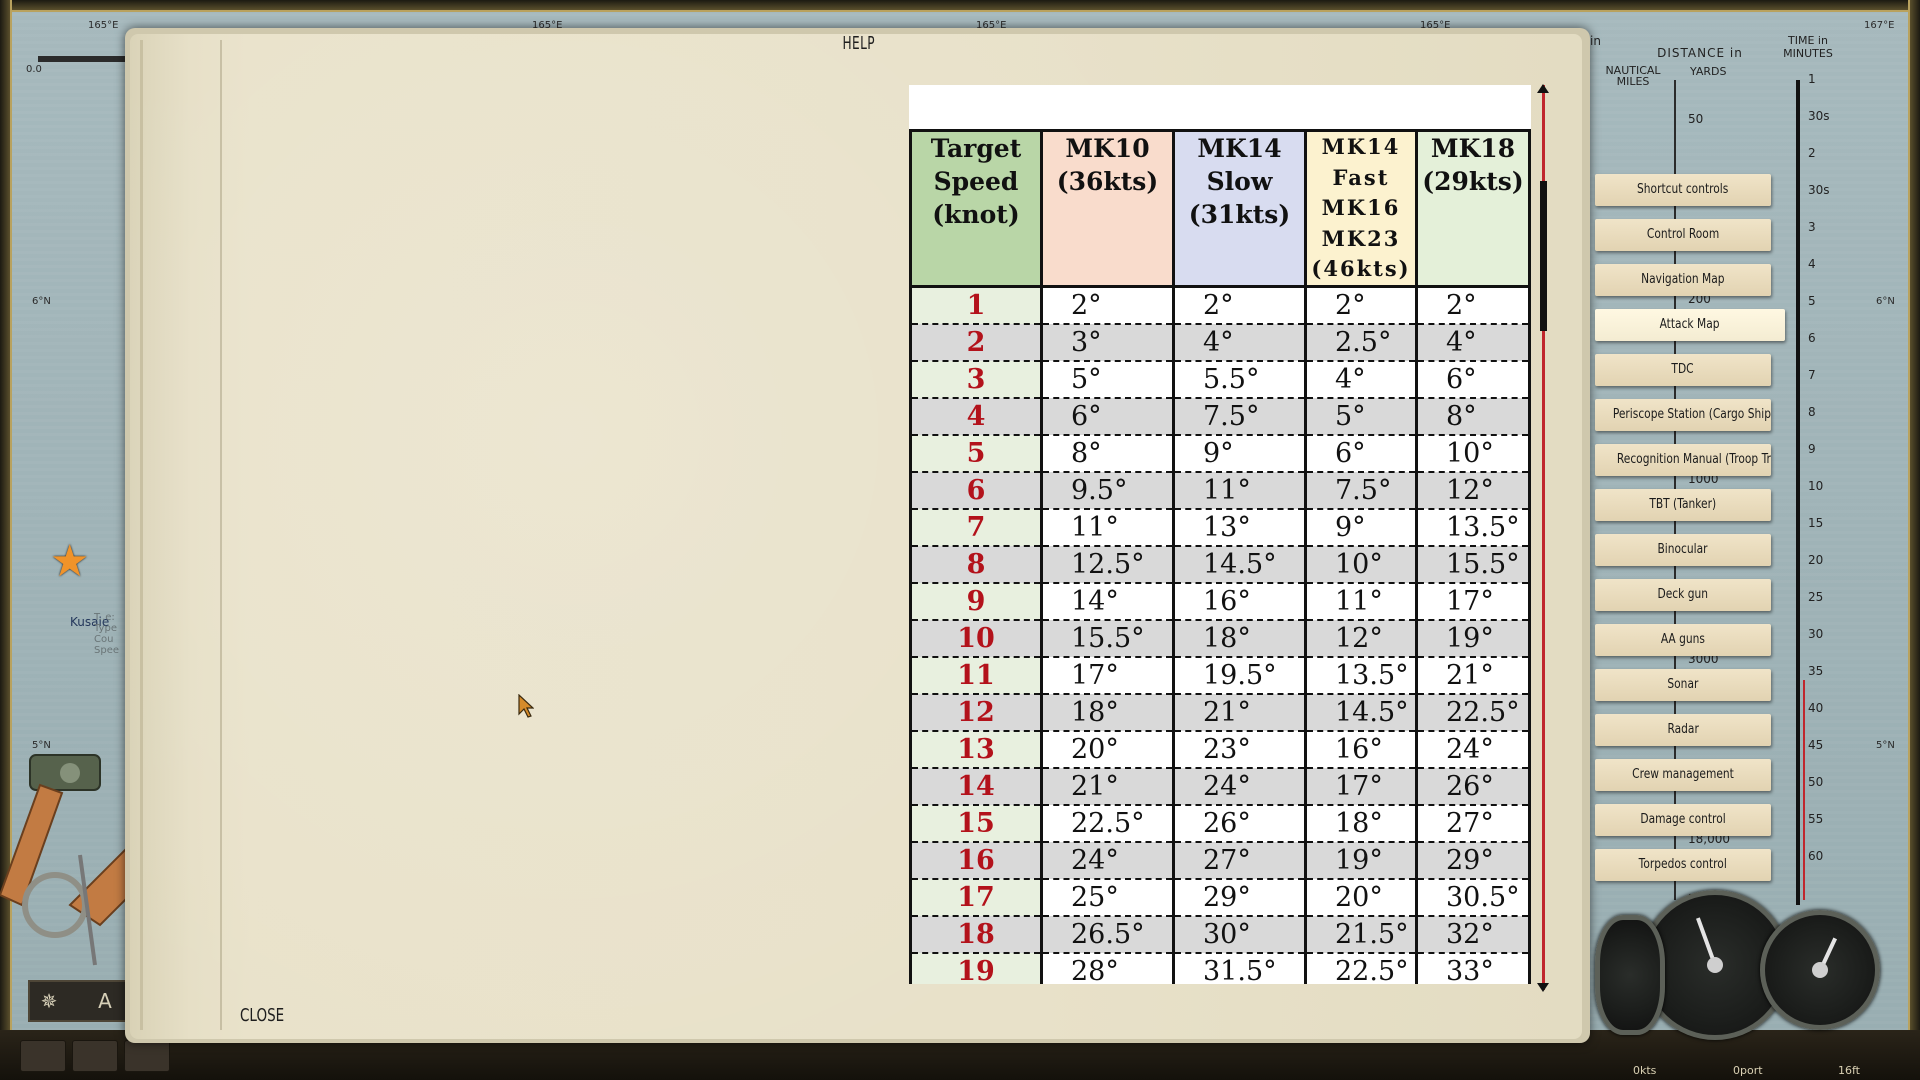 Image resolution: width=1920 pixels, height=1080 pixels. Describe the element at coordinates (1748, 1070) in the screenshot. I see `rudder-readout: 0port` at that location.